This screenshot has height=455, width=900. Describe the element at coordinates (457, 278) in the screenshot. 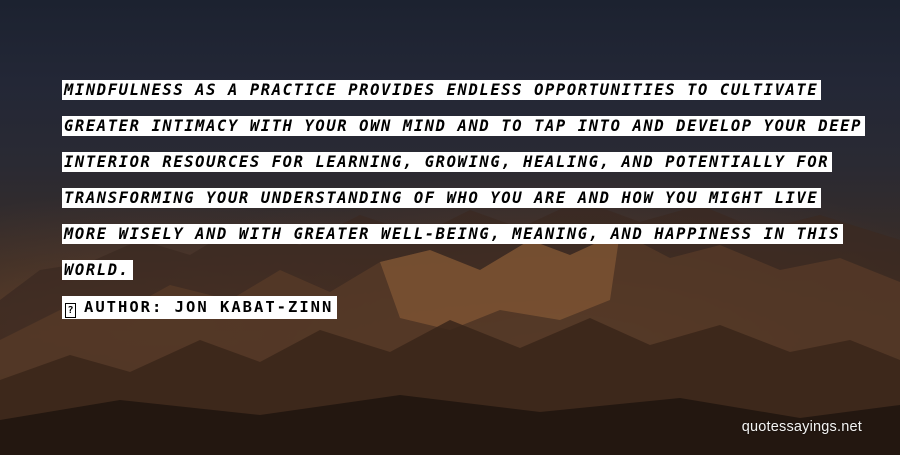

I see `quote-line: WORLD.` at that location.